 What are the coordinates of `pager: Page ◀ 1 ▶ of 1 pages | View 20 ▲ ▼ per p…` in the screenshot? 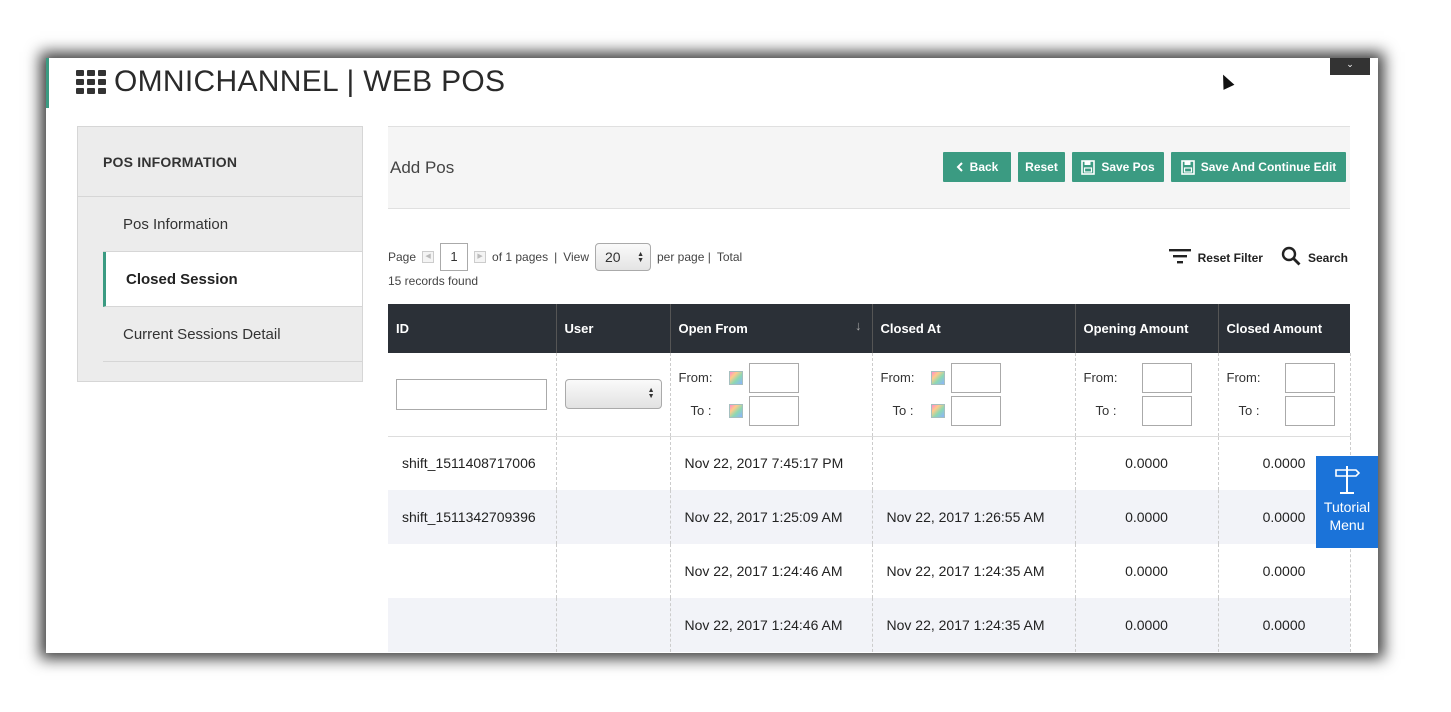 It's located at (598, 265).